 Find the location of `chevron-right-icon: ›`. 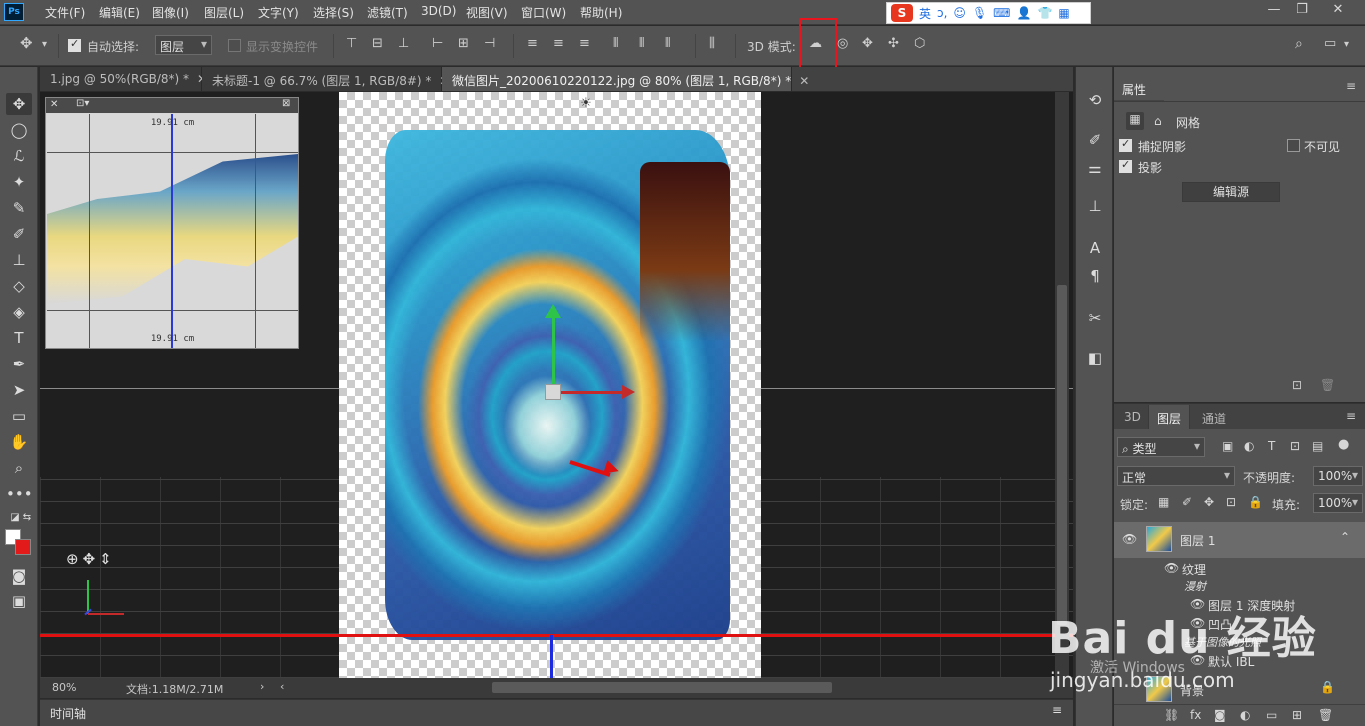

chevron-right-icon: › is located at coordinates (262, 686).